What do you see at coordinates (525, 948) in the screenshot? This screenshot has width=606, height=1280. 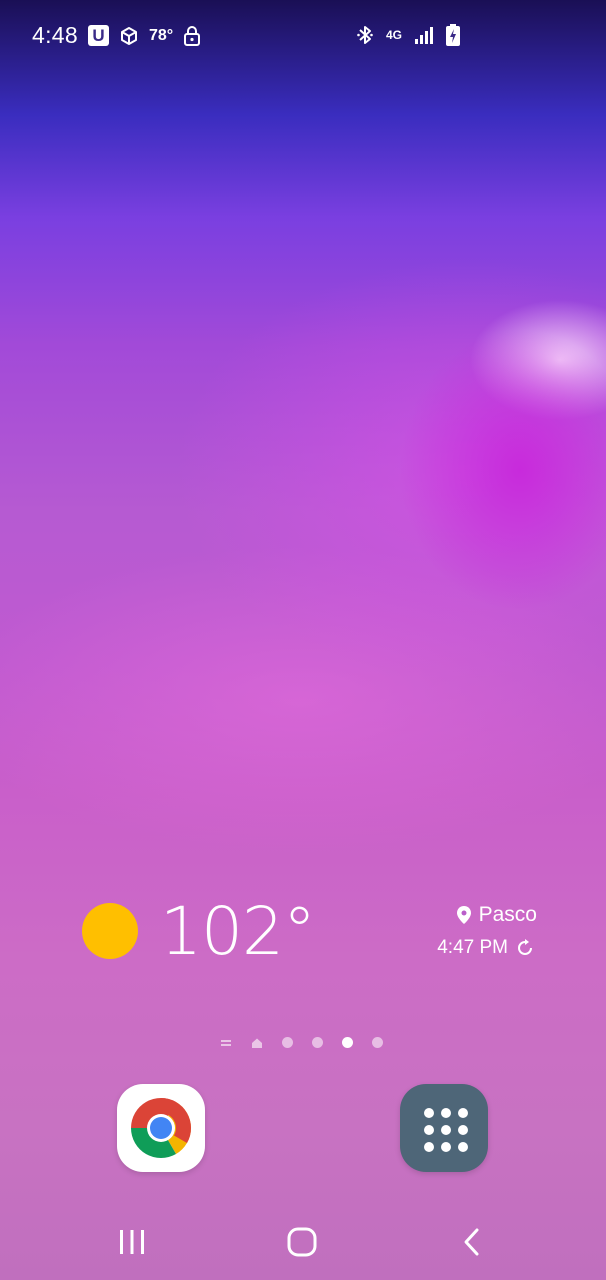 I see `refresh-icon` at bounding box center [525, 948].